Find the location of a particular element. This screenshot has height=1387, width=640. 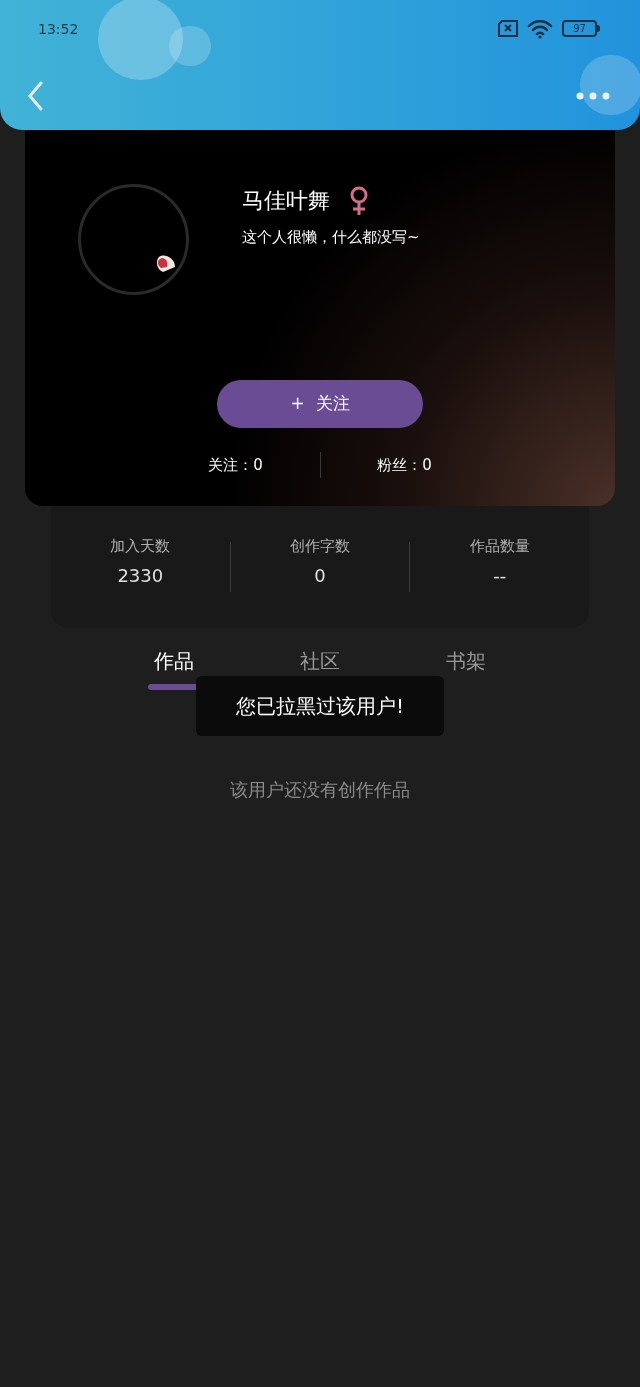

battery-level: 97 is located at coordinates (579, 28).